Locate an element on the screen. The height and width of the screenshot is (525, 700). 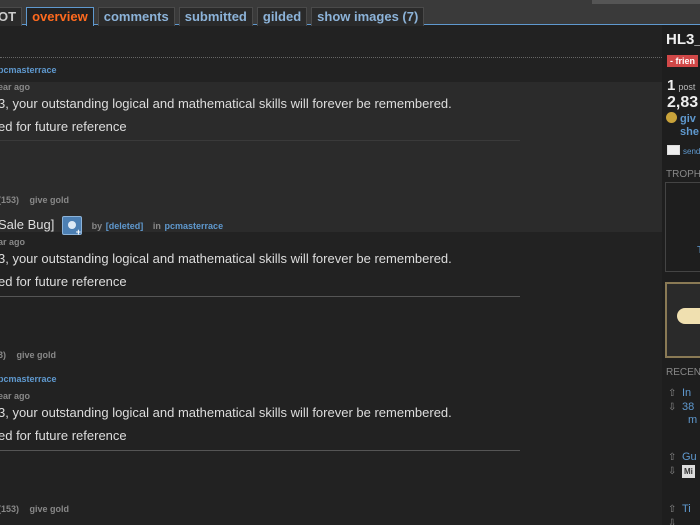
recent-heading: RECENT is located at coordinates (683, 372).